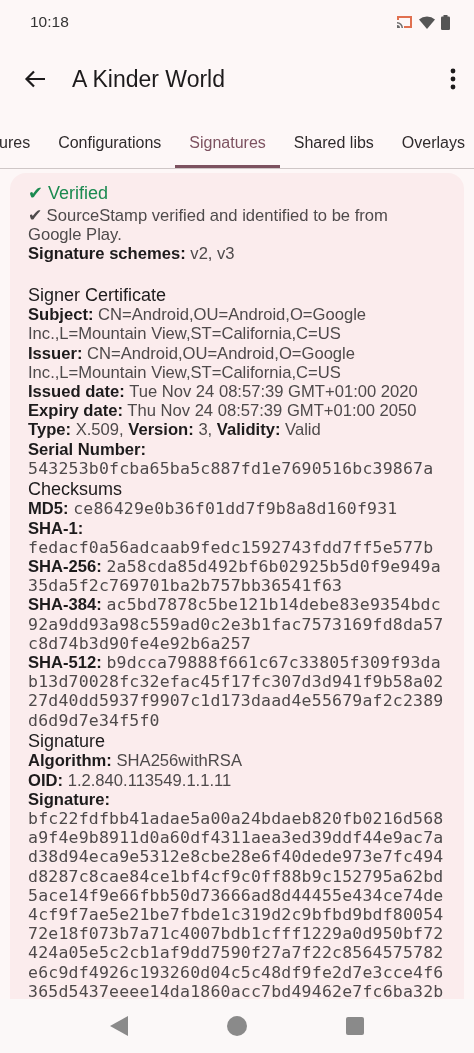 This screenshot has width=474, height=1053. What do you see at coordinates (22, 141) in the screenshot?
I see `tab: ures` at bounding box center [22, 141].